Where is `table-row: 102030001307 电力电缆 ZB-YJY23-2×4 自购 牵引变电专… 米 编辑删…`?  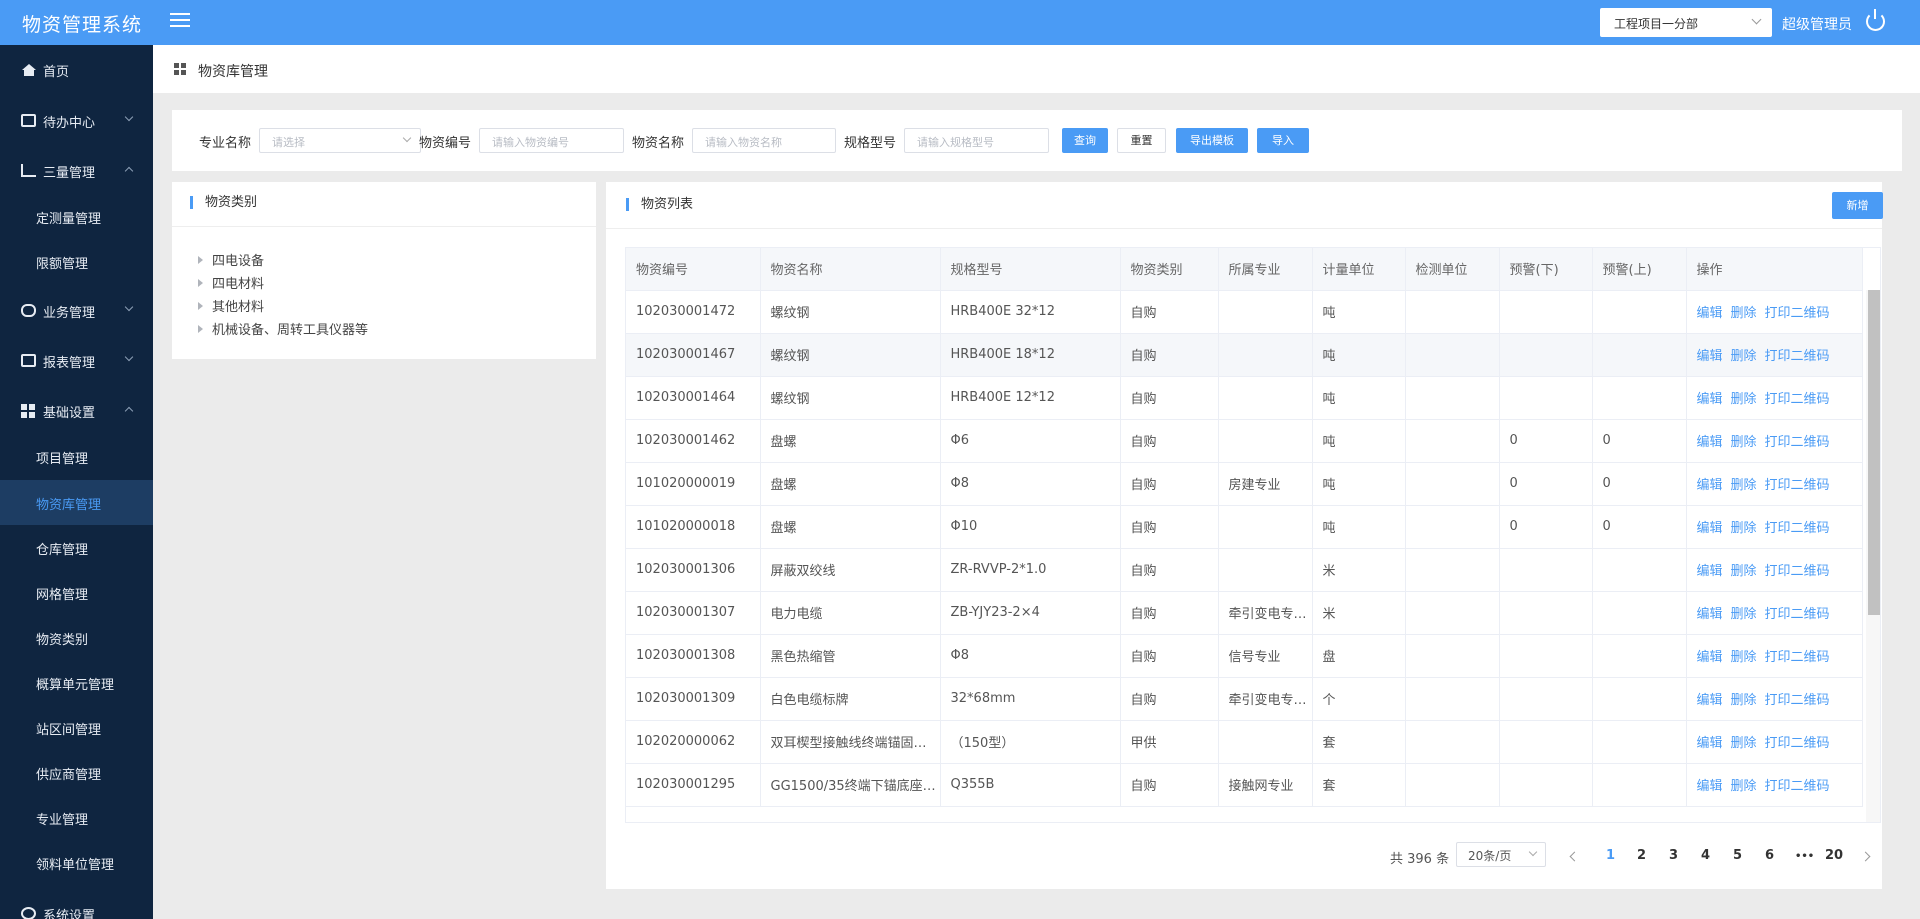
table-row: 102030001307 电力电缆 ZB-YJY23-2×4 自购 牵引变电专… 米 编辑删… is located at coordinates (1244, 613).